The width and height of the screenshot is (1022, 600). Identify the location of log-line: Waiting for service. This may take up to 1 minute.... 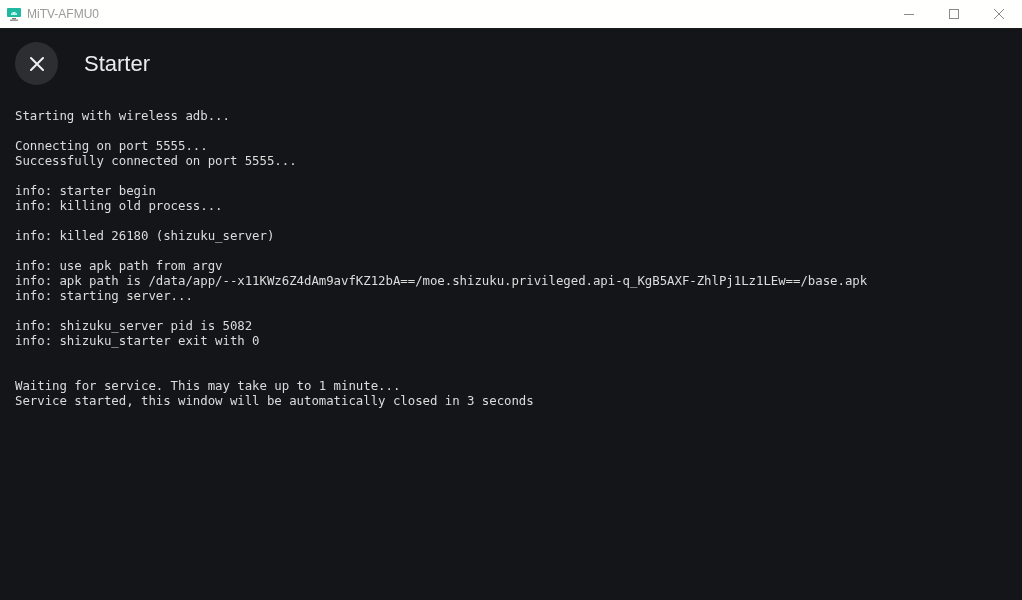
(208, 385).